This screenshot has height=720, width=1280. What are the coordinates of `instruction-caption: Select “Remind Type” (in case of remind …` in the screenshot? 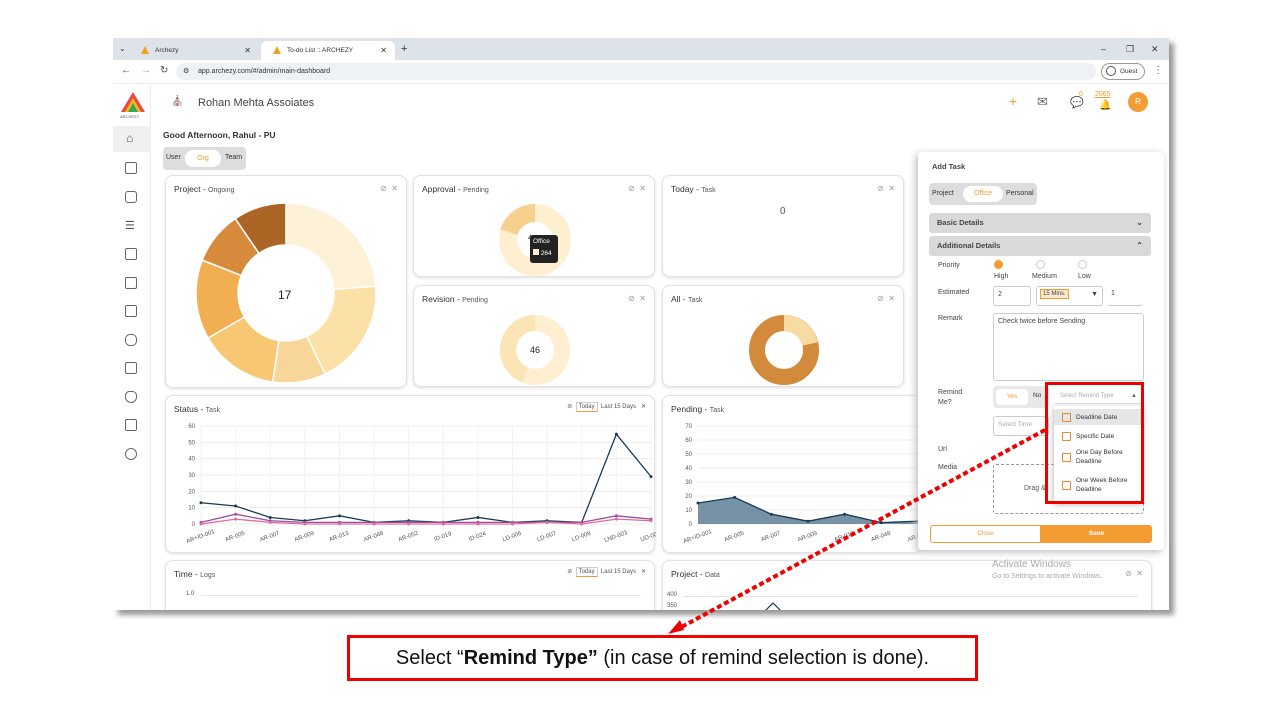 It's located at (662, 658).